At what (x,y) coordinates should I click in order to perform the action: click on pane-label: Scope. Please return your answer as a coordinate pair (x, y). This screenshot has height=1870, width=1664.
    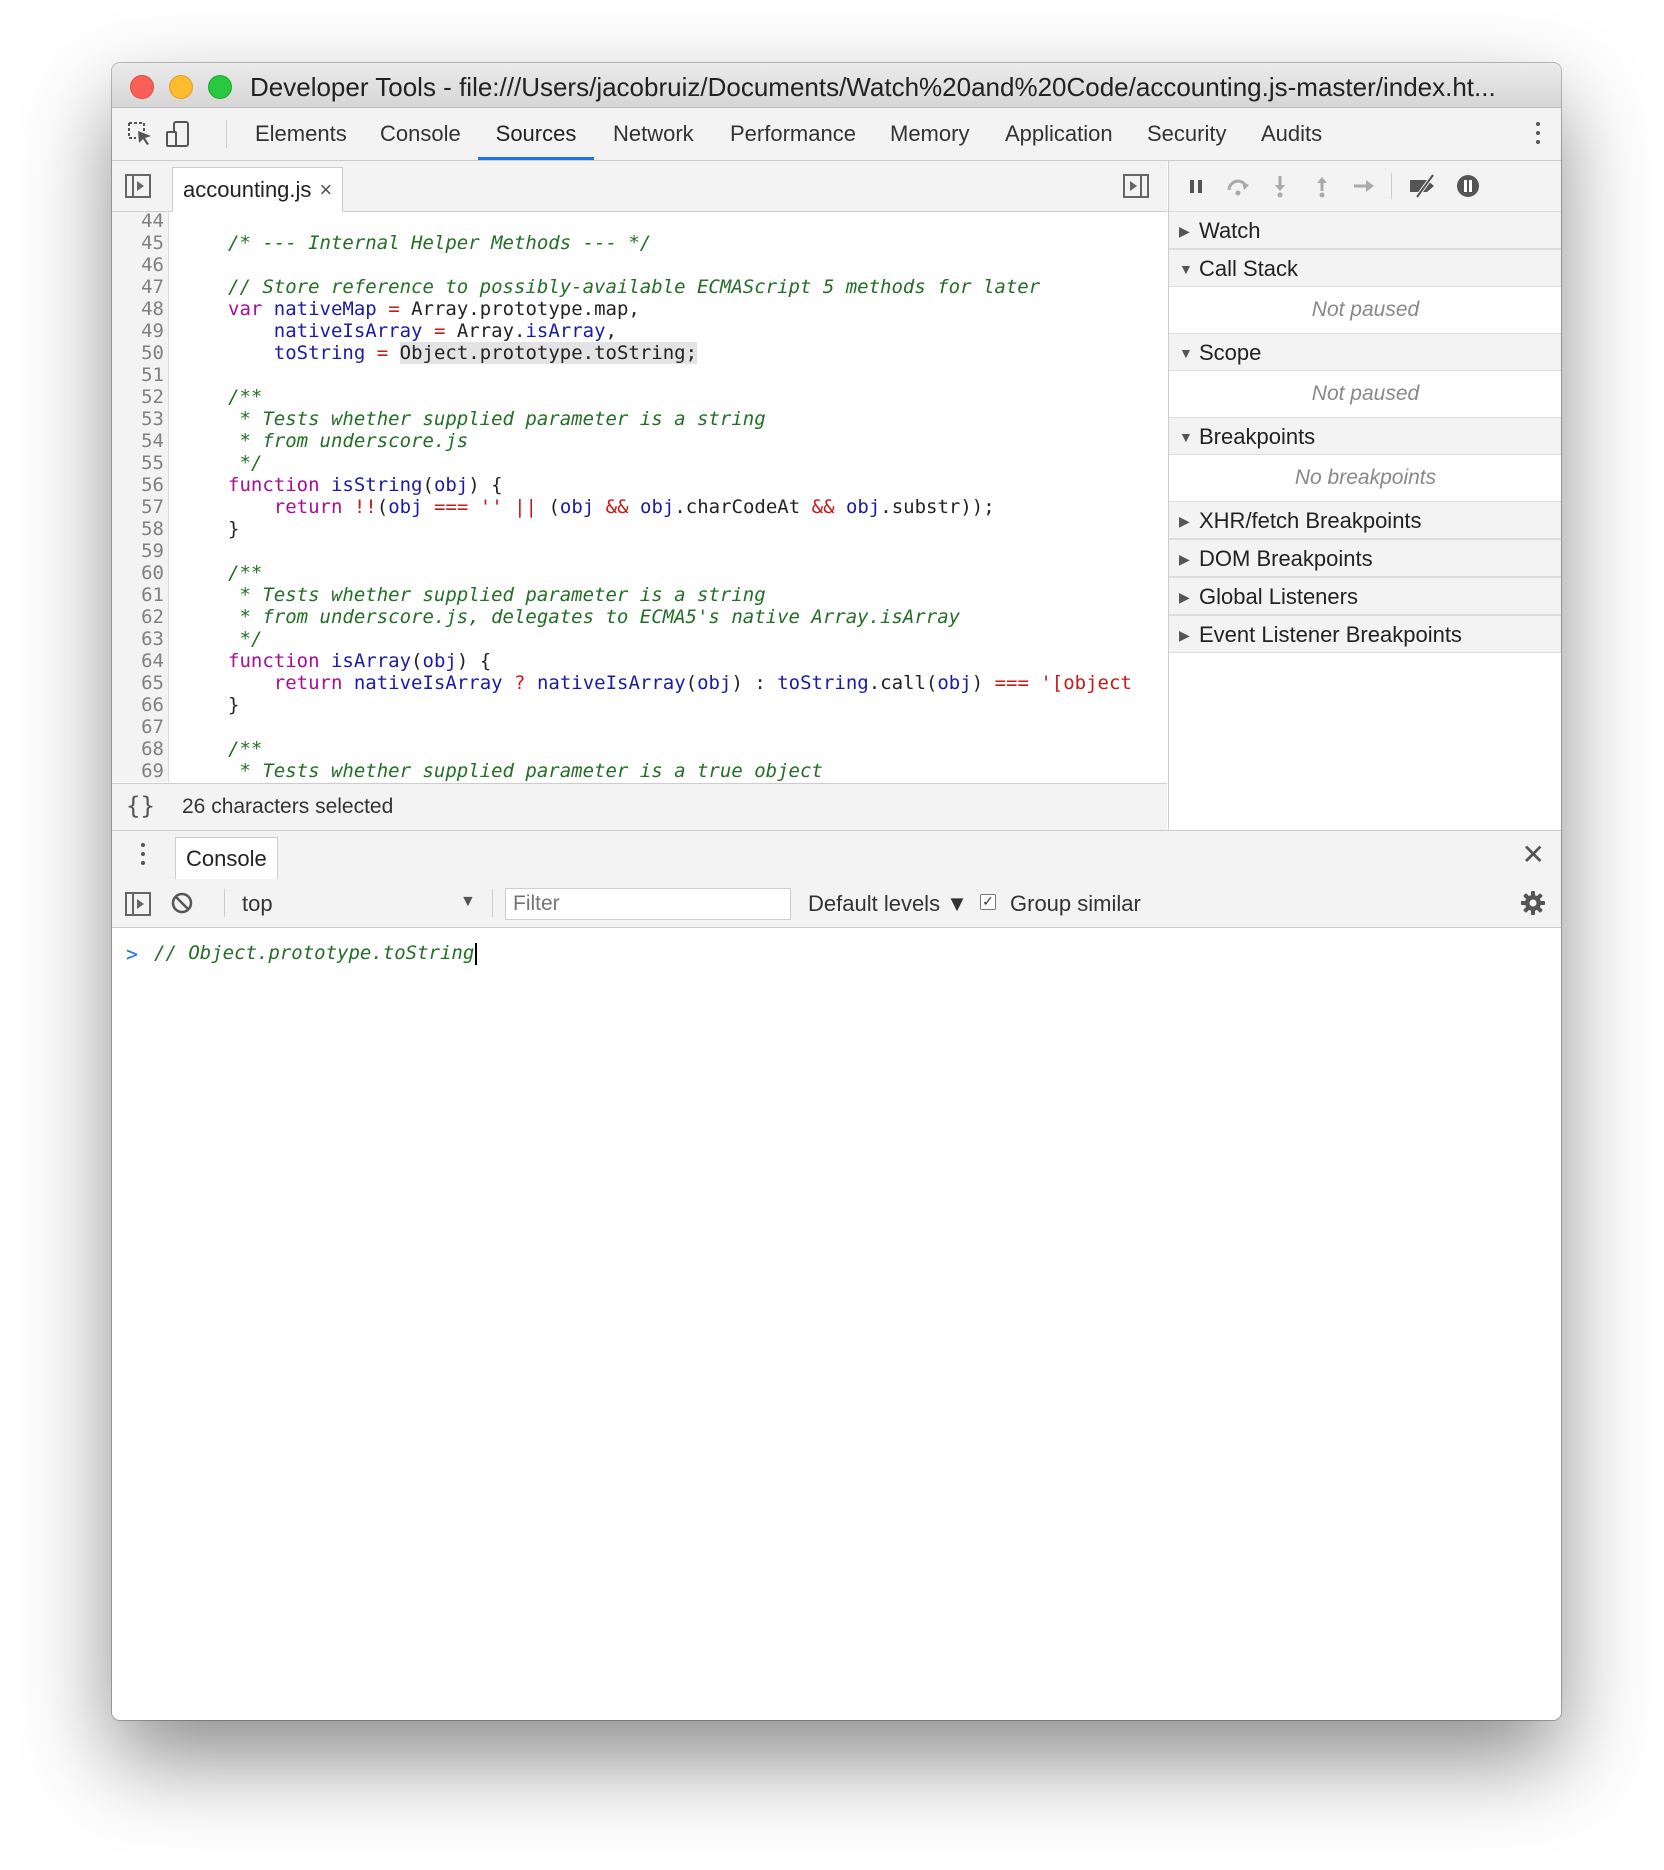
    Looking at the image, I should click on (1230, 352).